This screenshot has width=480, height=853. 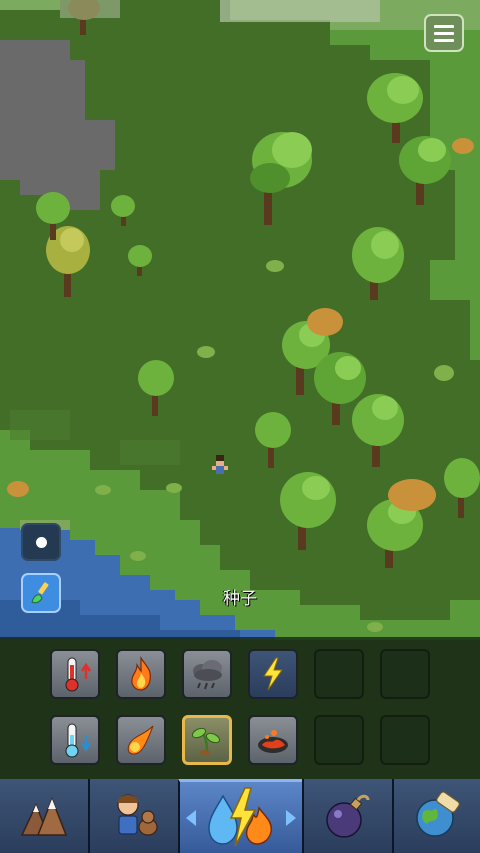 I want to click on bomb-icon, so click(x=348, y=816).